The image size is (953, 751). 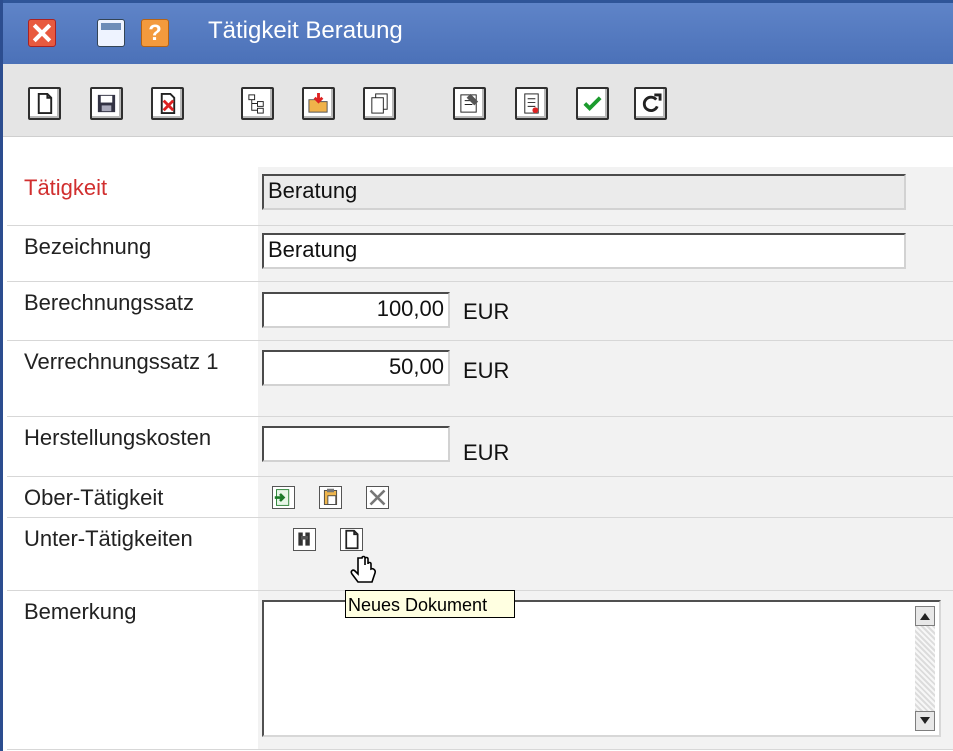 What do you see at coordinates (257, 103) in the screenshot?
I see `structure-icon` at bounding box center [257, 103].